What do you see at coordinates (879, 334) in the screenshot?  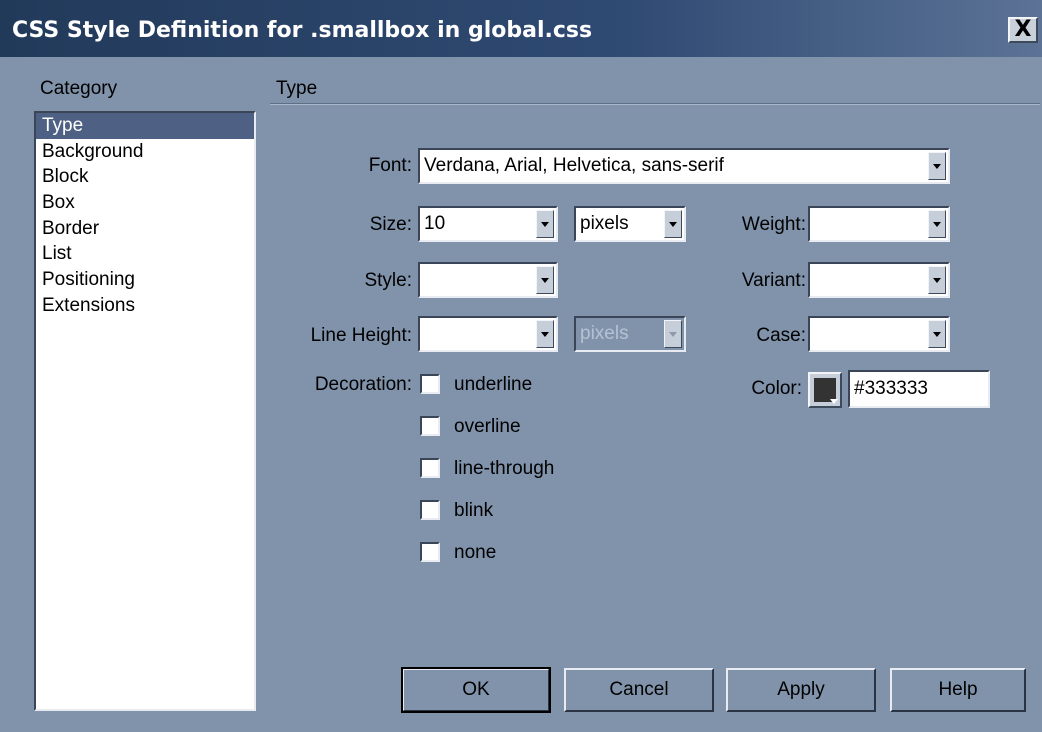 I see `case-select` at bounding box center [879, 334].